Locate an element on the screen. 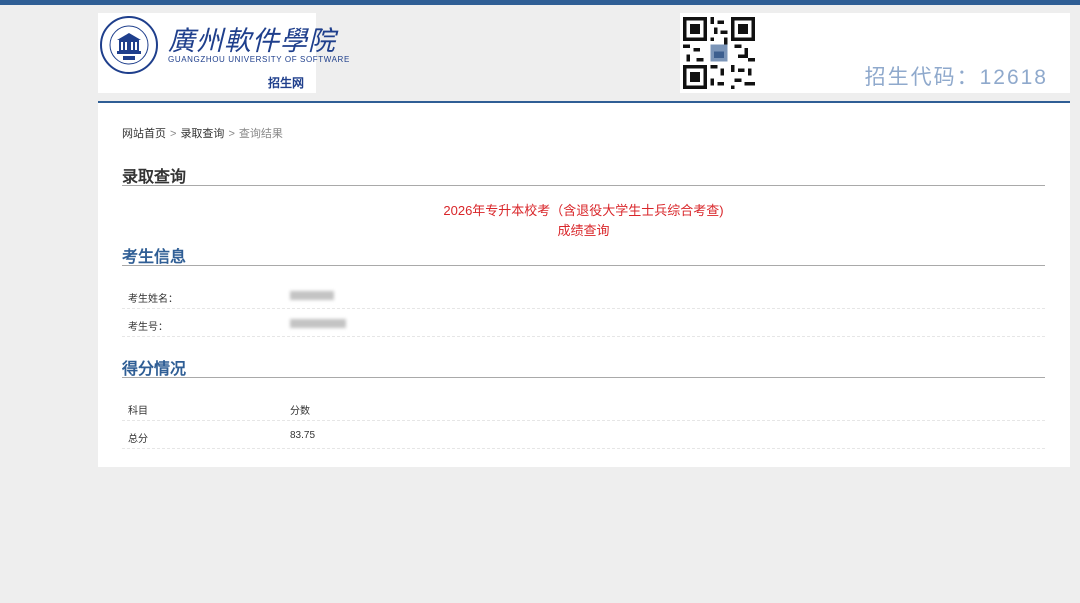 This screenshot has height=603, width=1080. school-name-cn: 廣州軟件學院 is located at coordinates (252, 41).